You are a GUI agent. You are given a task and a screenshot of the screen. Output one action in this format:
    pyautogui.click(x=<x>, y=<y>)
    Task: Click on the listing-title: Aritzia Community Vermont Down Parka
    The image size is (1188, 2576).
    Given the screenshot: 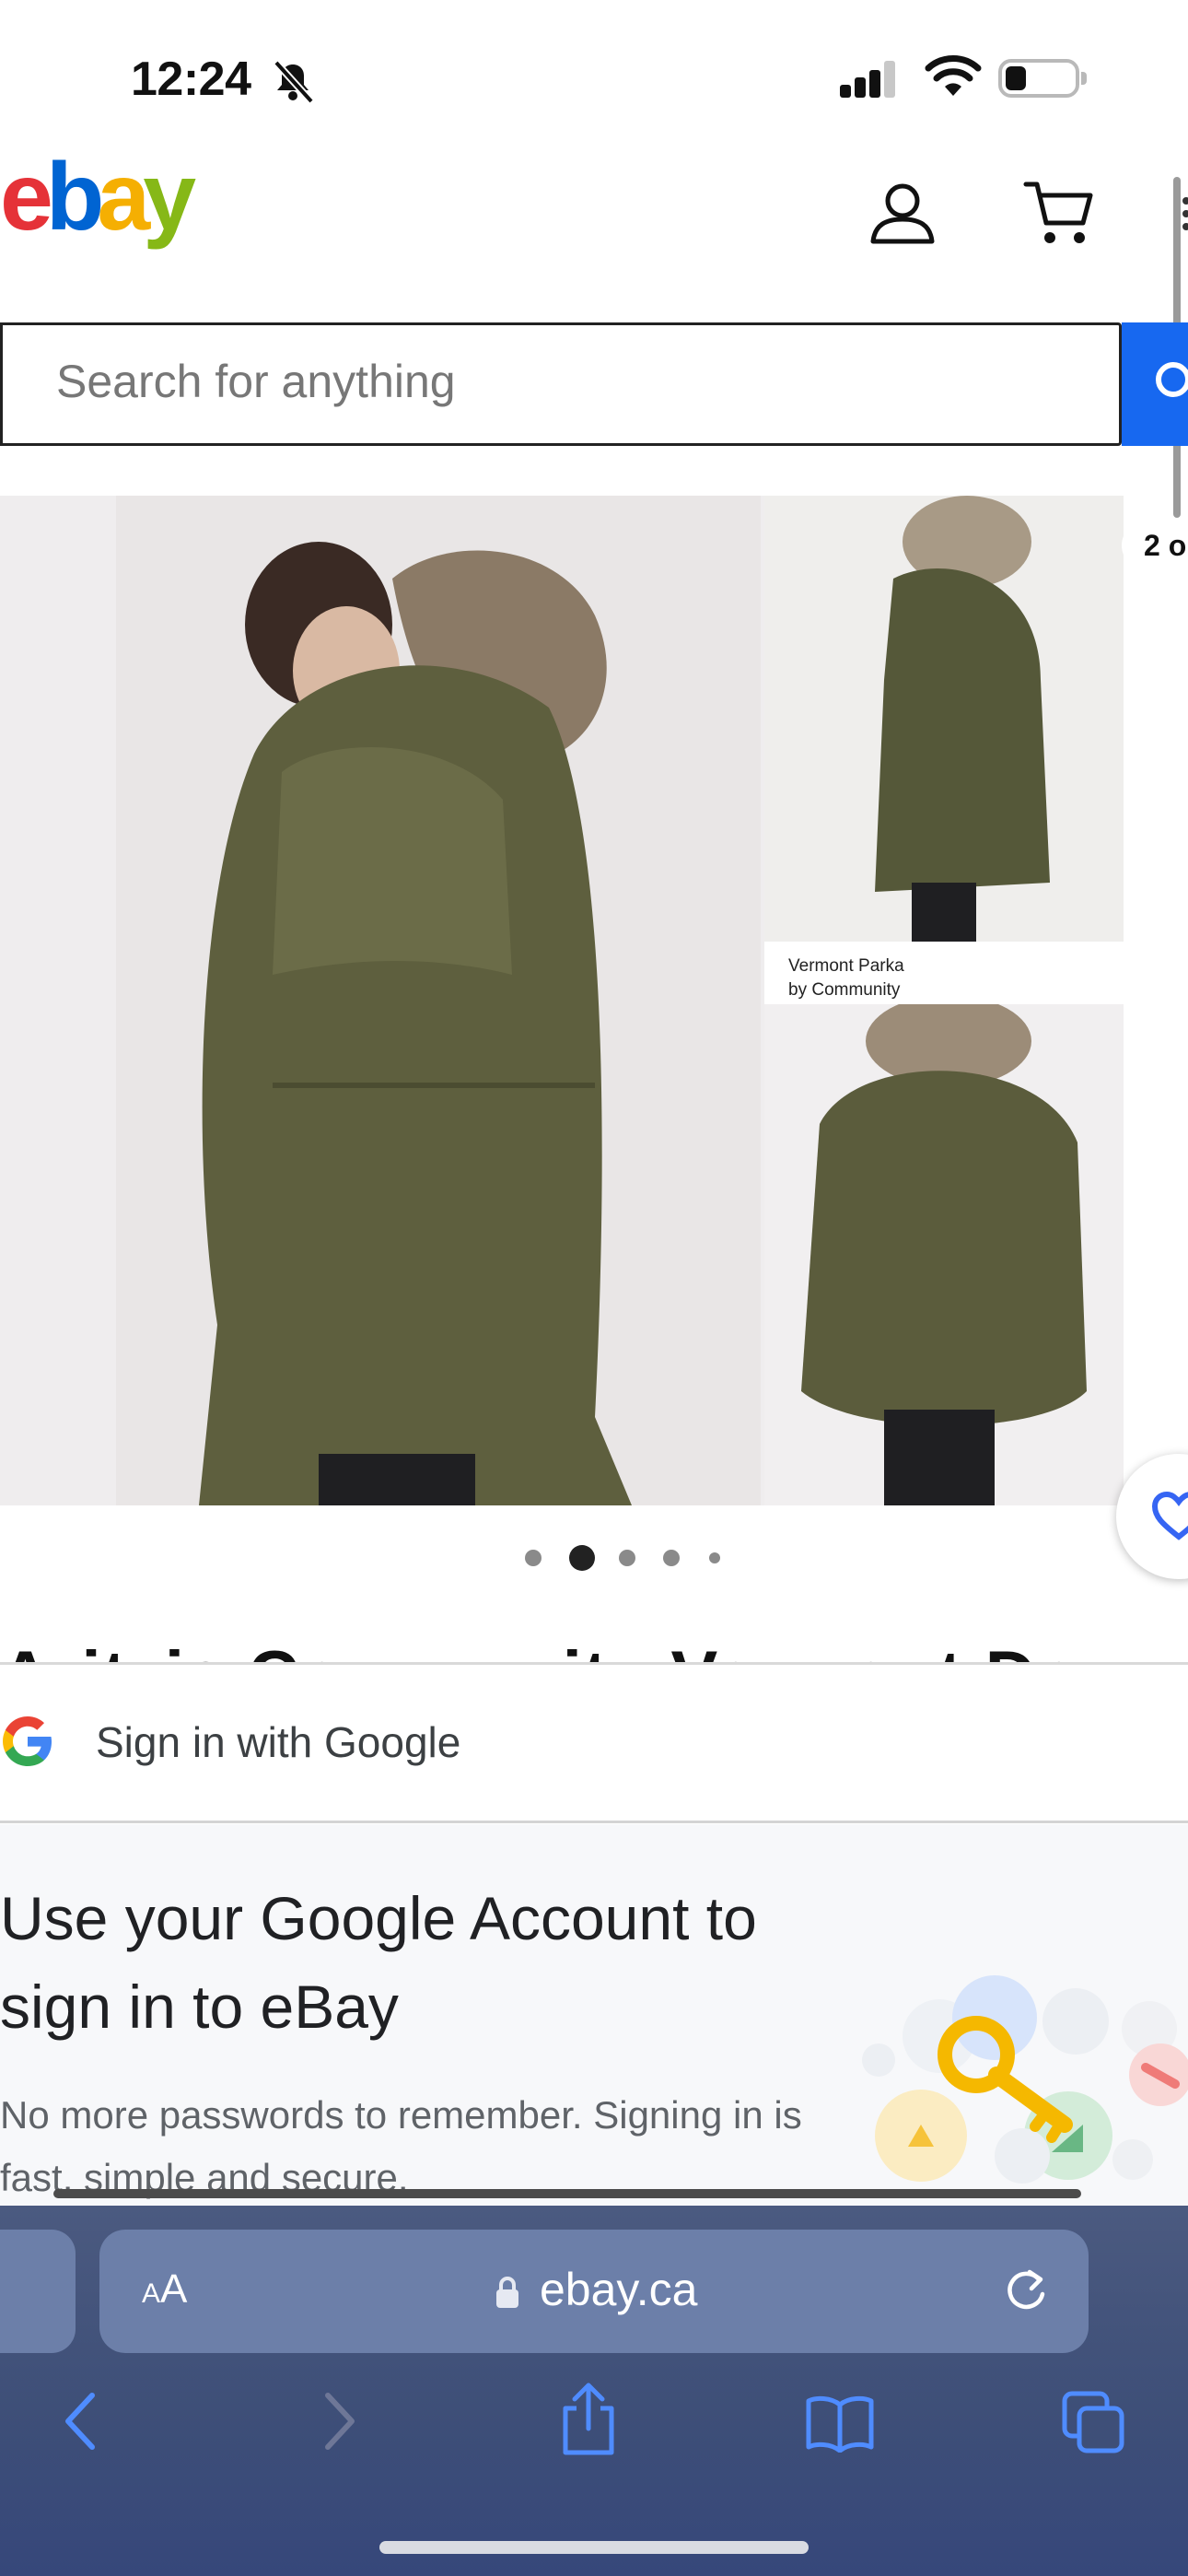 What is the action you would take?
    pyautogui.click(x=594, y=1645)
    